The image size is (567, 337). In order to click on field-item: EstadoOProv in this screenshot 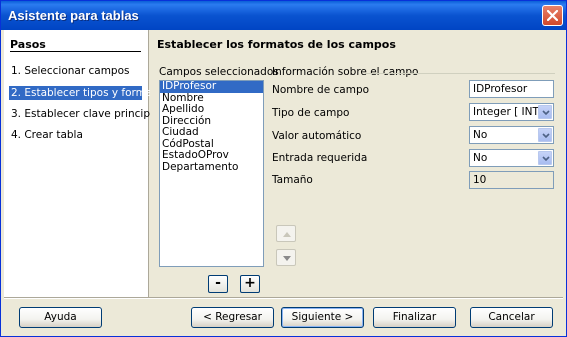, I will do `click(211, 155)`.